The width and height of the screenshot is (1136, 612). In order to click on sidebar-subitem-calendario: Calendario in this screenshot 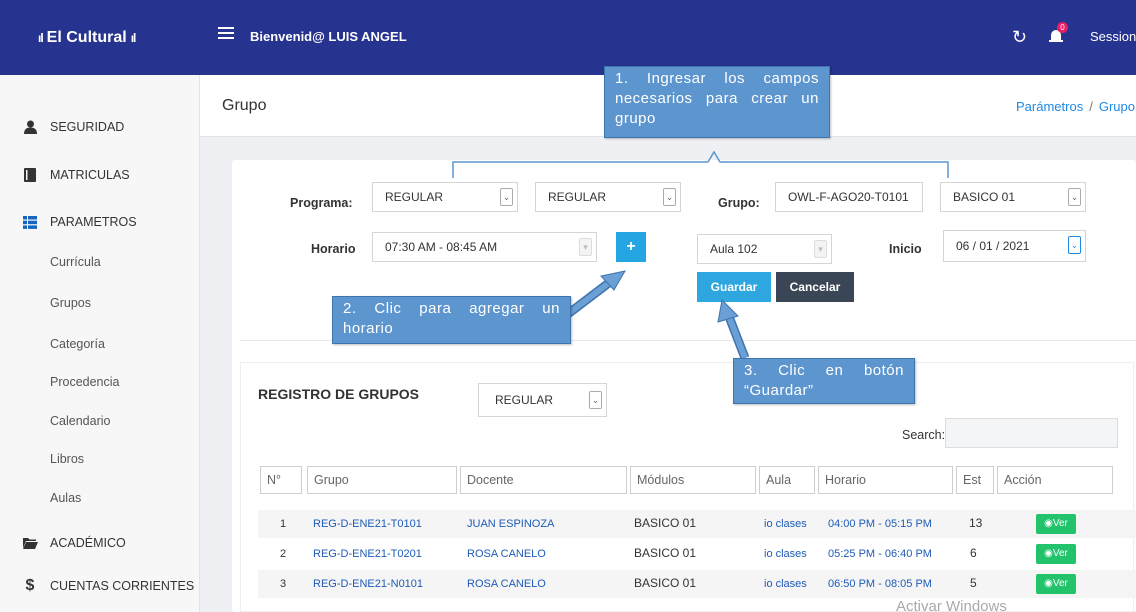, I will do `click(80, 421)`.